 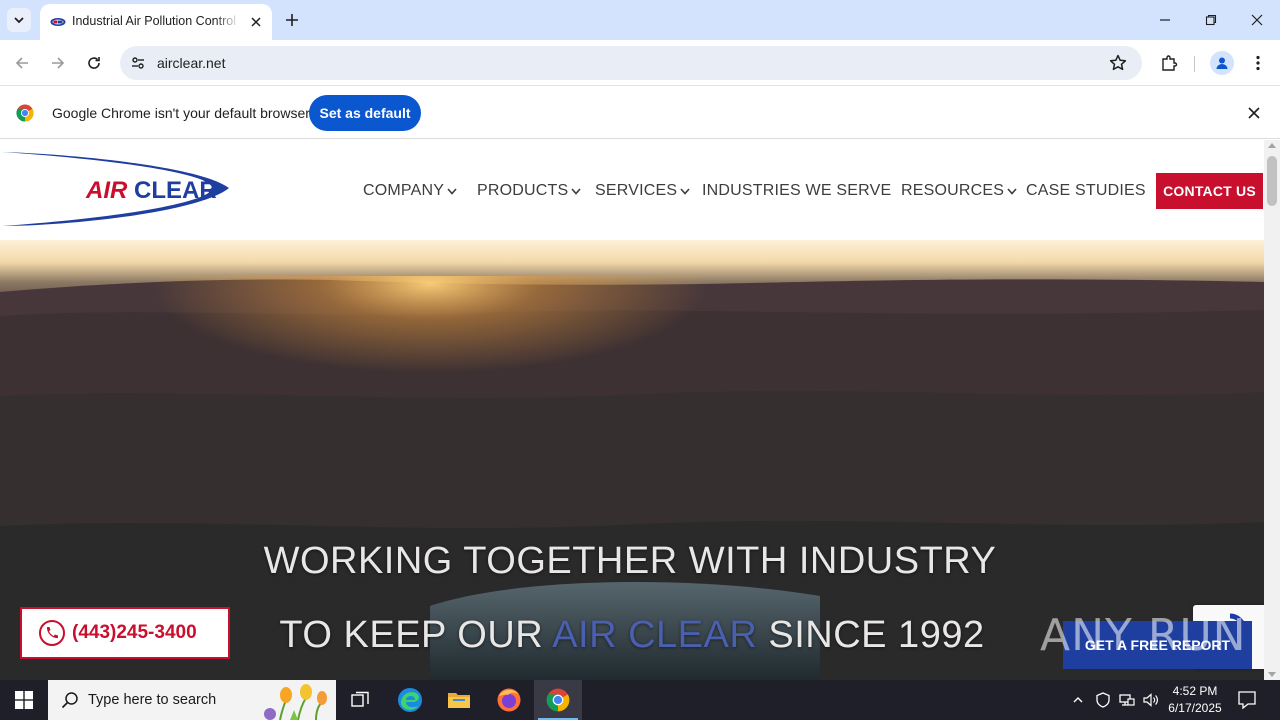 I want to click on taskbar-edge, so click(x=410, y=700).